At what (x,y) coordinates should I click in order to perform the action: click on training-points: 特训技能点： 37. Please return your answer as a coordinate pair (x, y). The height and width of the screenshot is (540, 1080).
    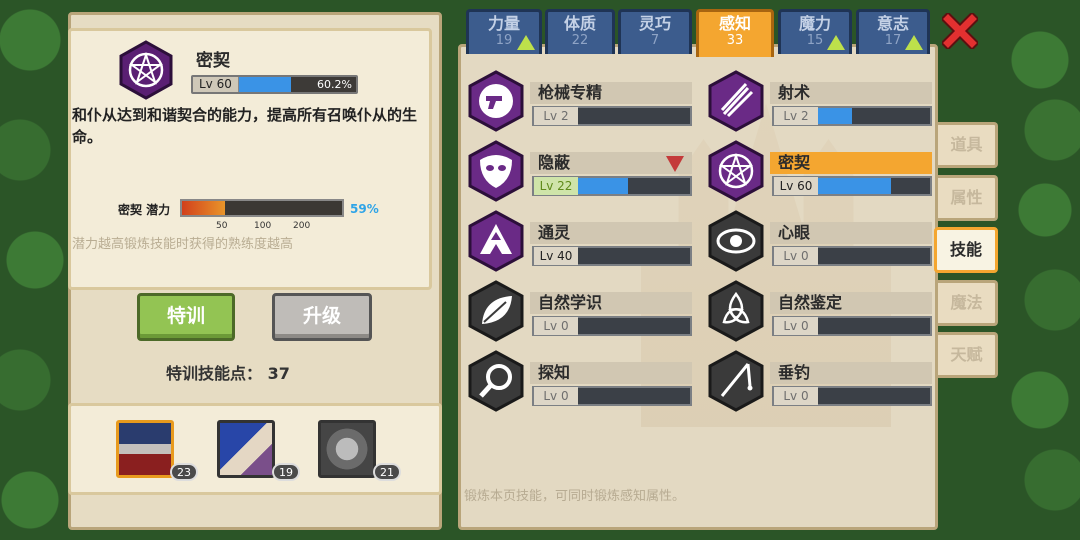
    Looking at the image, I should click on (228, 373).